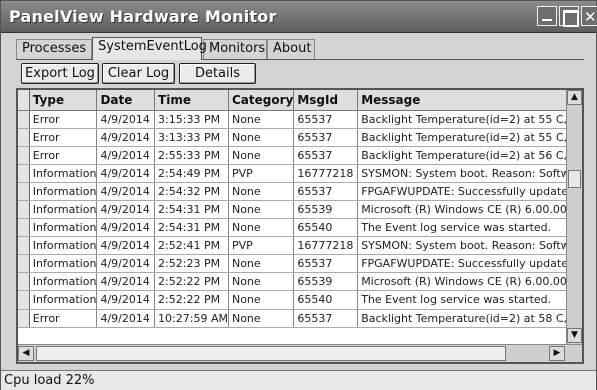 The width and height of the screenshot is (597, 390). Describe the element at coordinates (261, 100) in the screenshot. I see `column-header-category: Category` at that location.